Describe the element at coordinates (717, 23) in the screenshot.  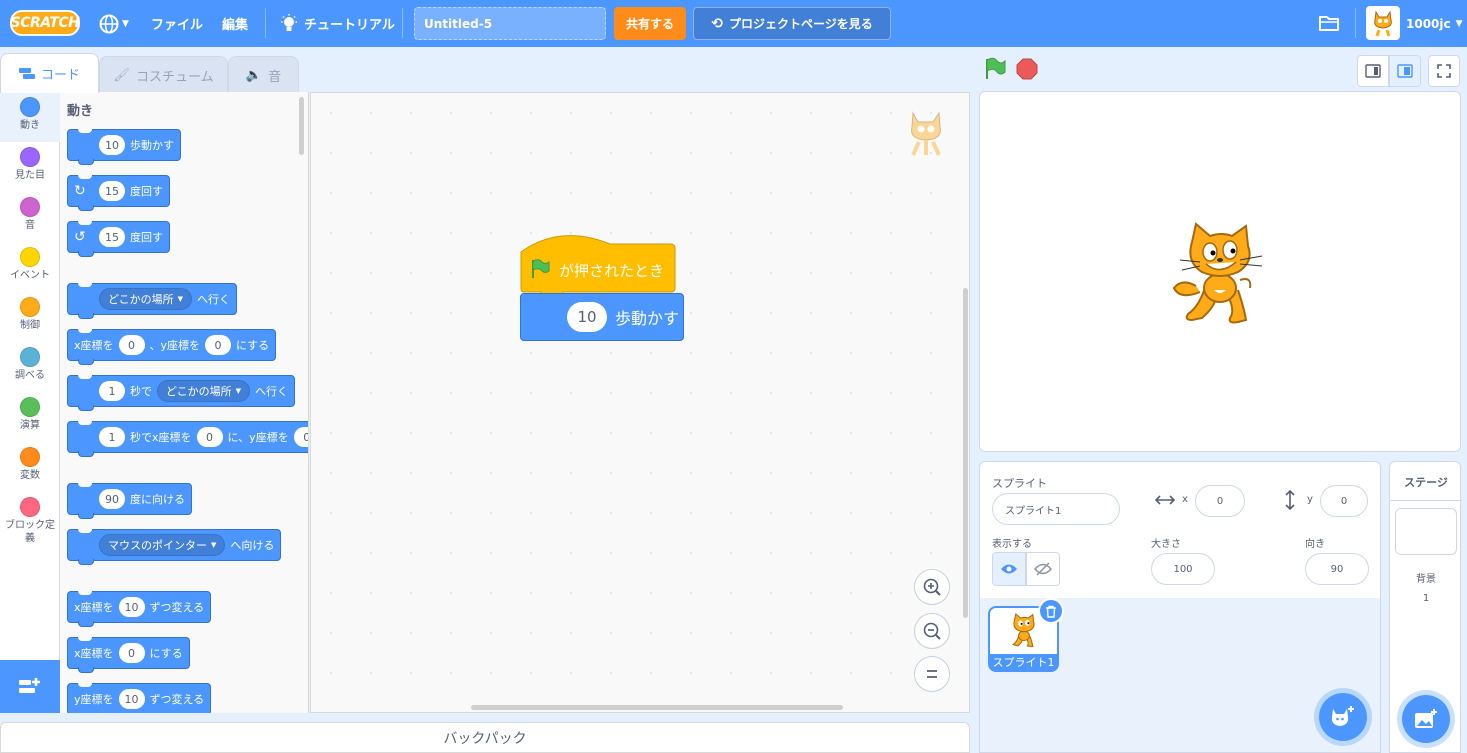
I see `refresh-icon: ⟲` at that location.